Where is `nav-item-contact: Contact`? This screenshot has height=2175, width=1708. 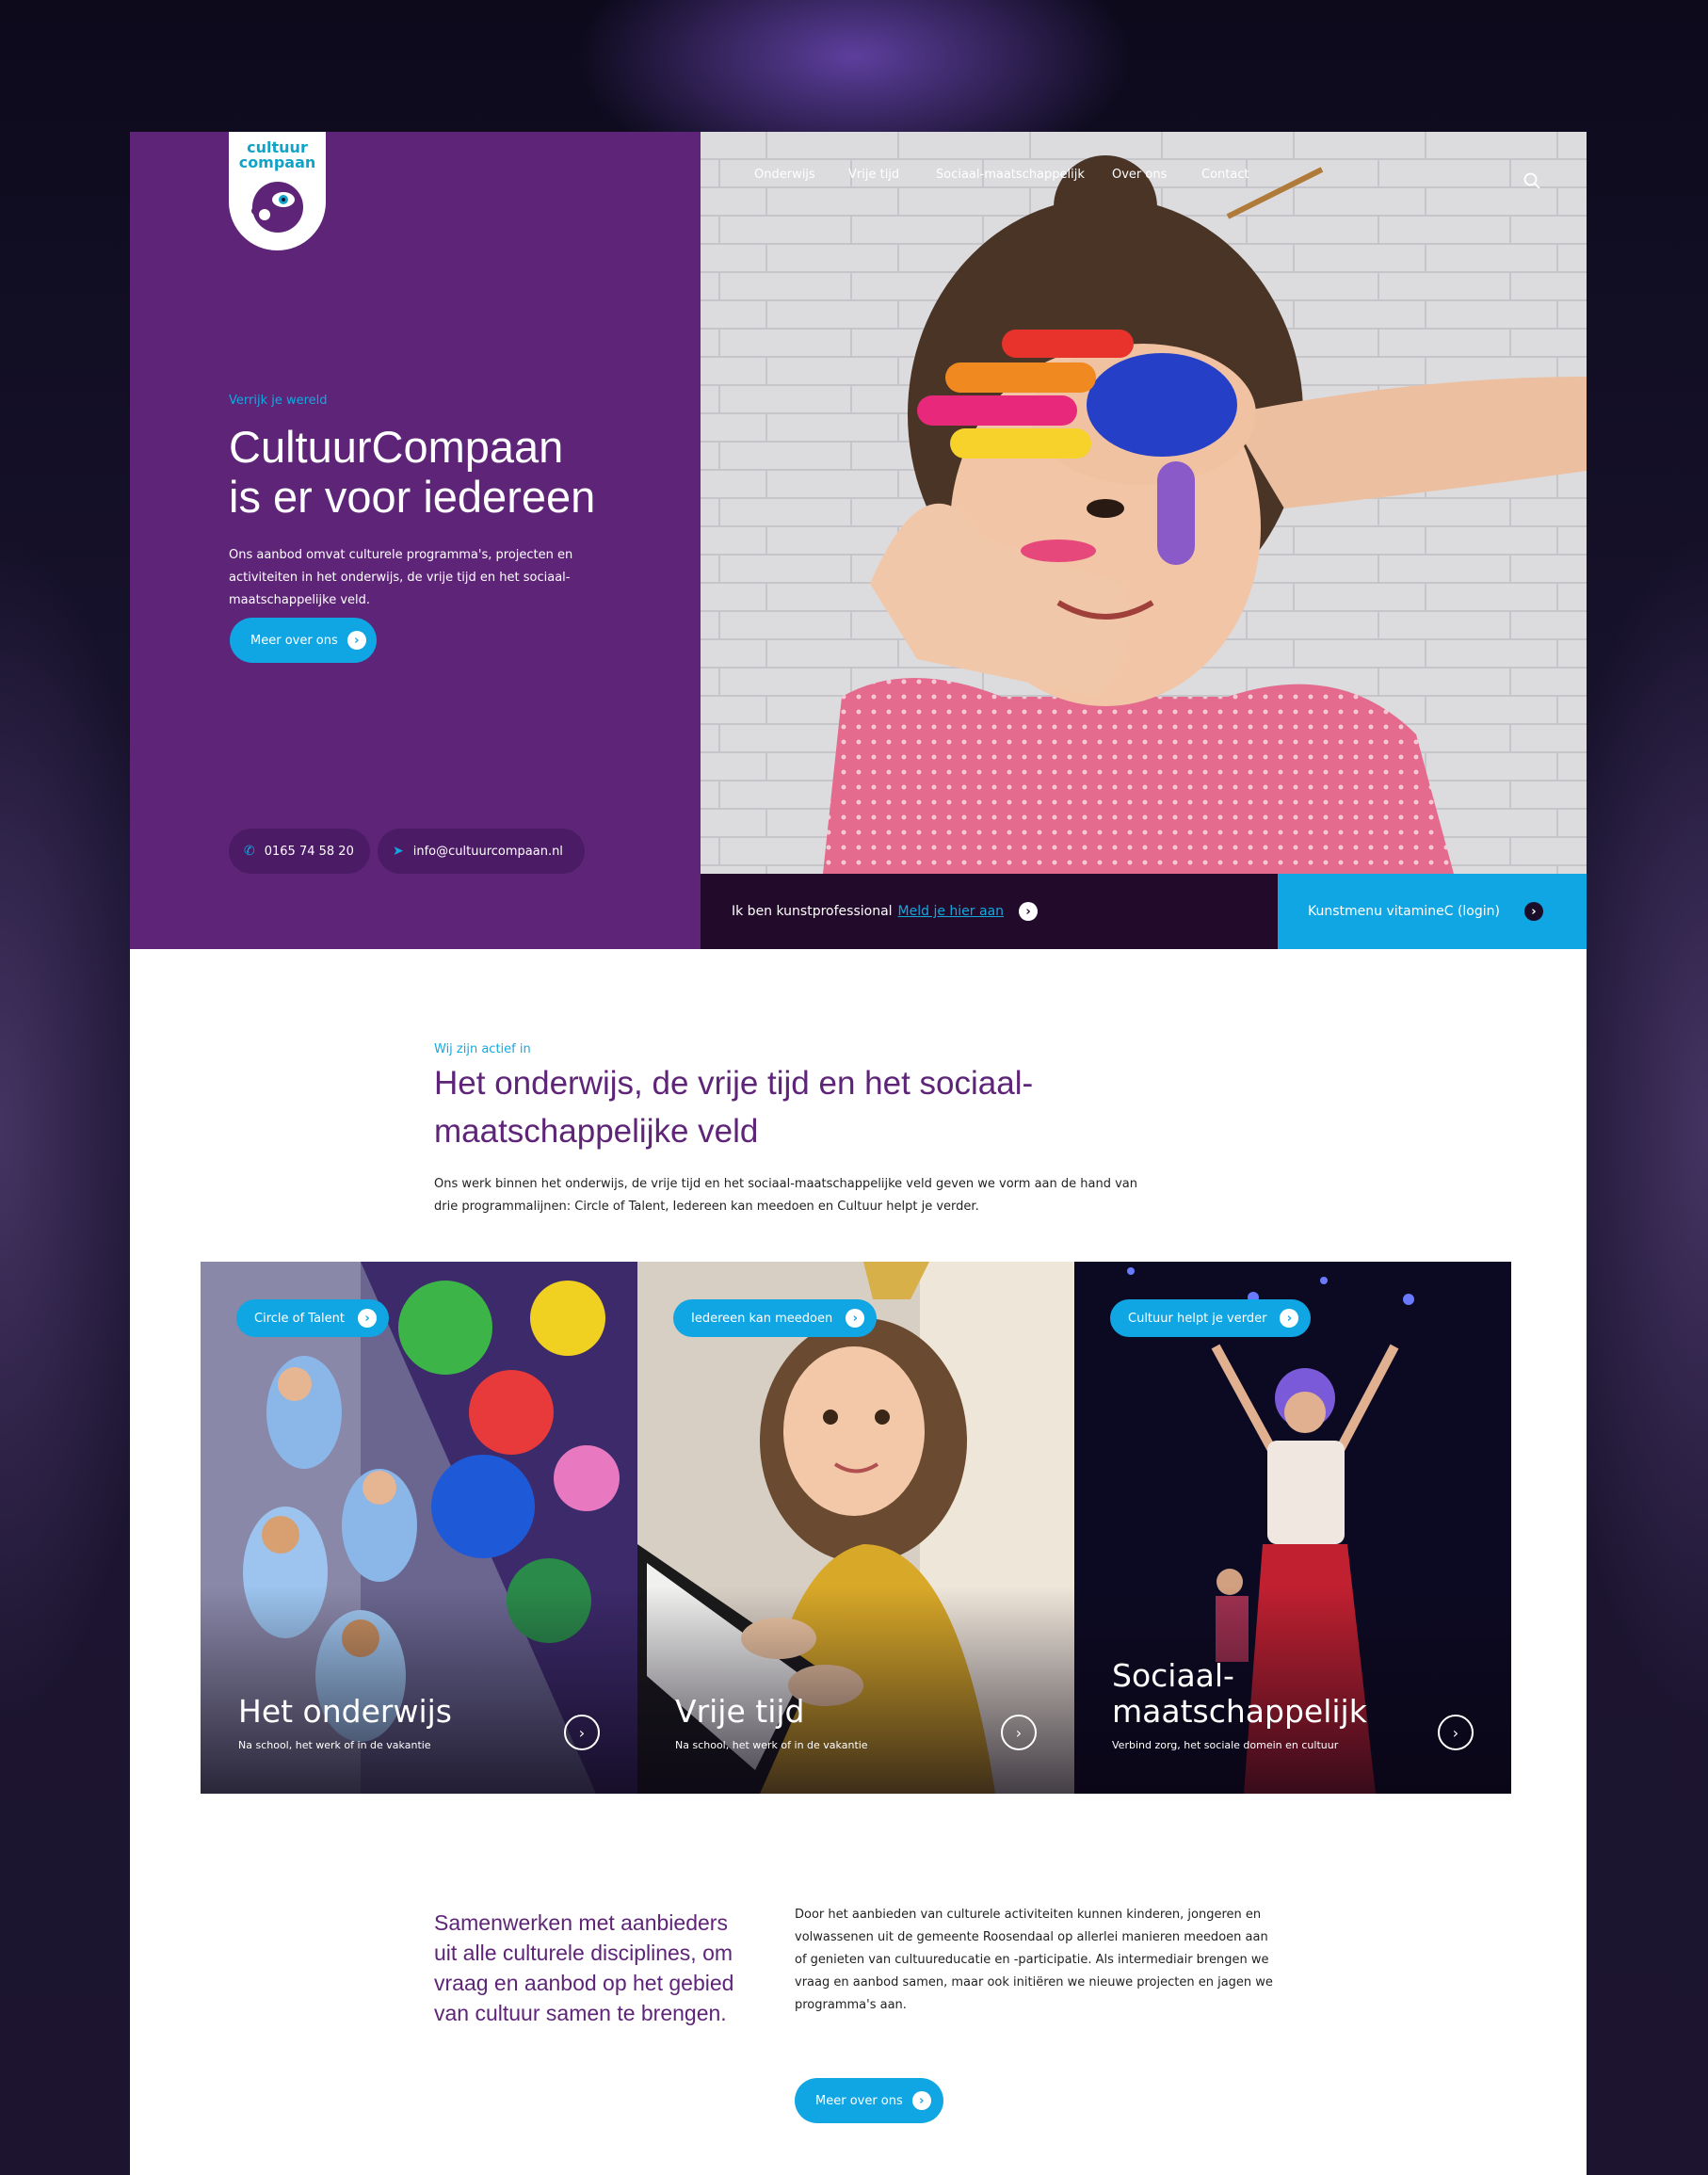 nav-item-contact: Contact is located at coordinates (1225, 175).